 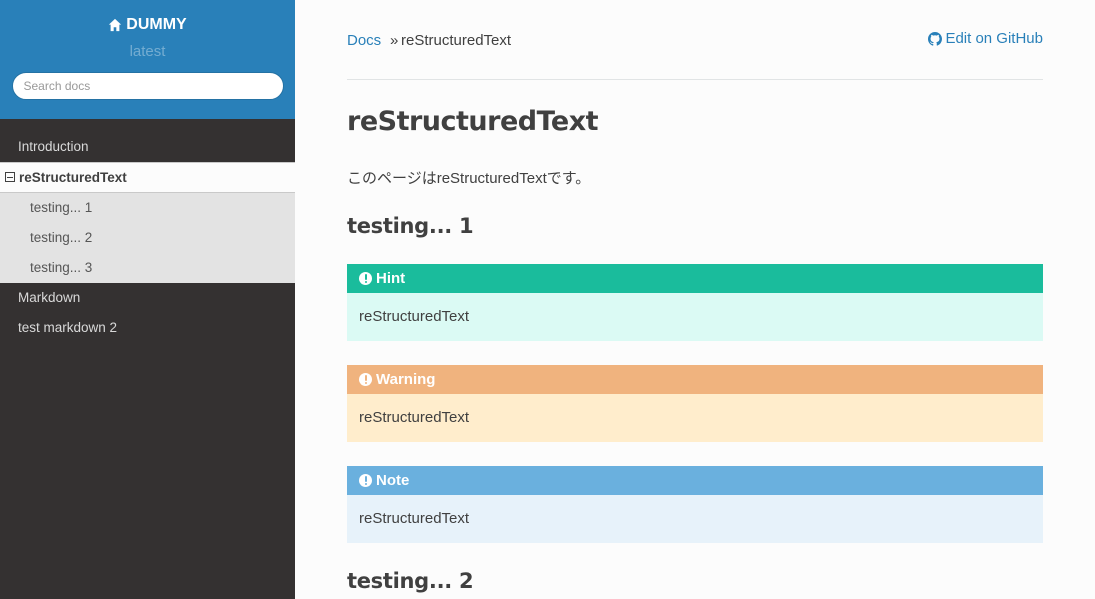 What do you see at coordinates (410, 226) in the screenshot?
I see `section-heading-testing-1: testing... 1` at bounding box center [410, 226].